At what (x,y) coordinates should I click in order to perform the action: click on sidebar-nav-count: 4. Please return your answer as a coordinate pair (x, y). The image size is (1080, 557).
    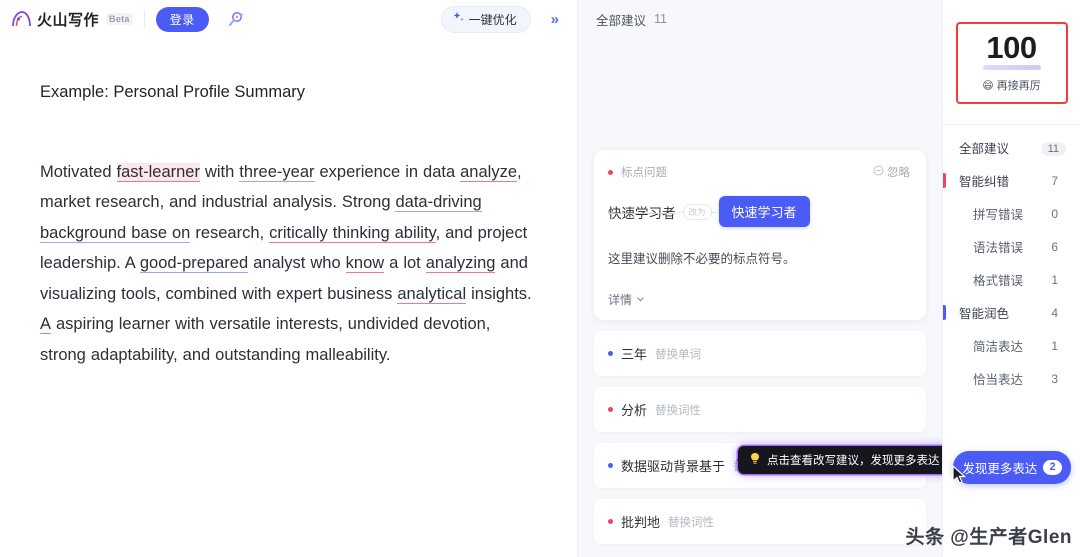
    Looking at the image, I should click on (1054, 312).